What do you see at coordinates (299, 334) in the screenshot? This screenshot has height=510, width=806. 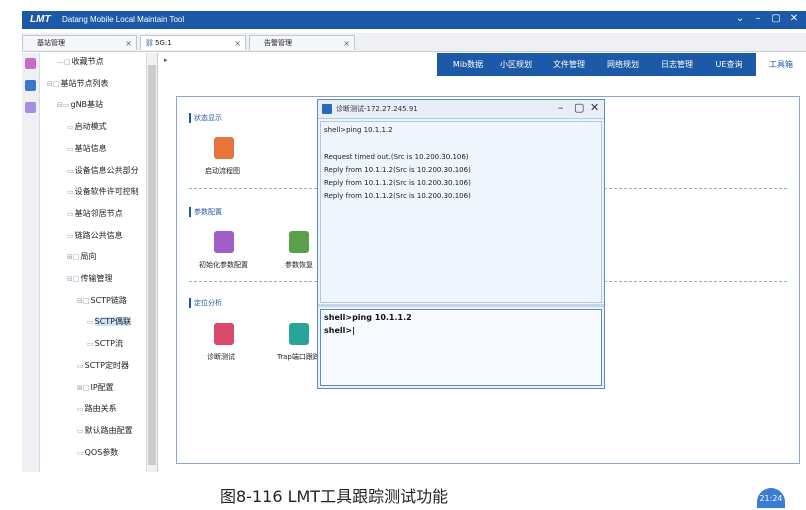 I see `trap-trace-icon` at bounding box center [299, 334].